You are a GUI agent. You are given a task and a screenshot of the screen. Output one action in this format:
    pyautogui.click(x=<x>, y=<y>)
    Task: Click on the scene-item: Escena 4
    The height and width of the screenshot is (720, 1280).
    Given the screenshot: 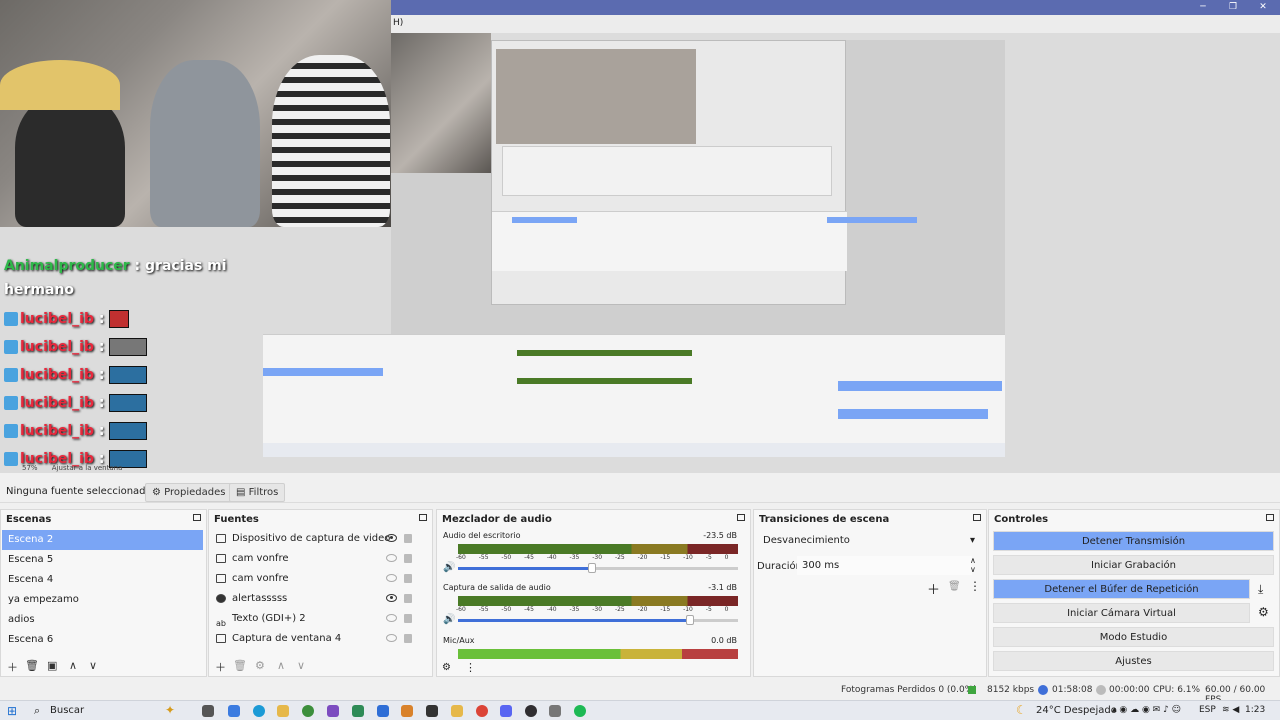 What is the action you would take?
    pyautogui.click(x=102, y=580)
    